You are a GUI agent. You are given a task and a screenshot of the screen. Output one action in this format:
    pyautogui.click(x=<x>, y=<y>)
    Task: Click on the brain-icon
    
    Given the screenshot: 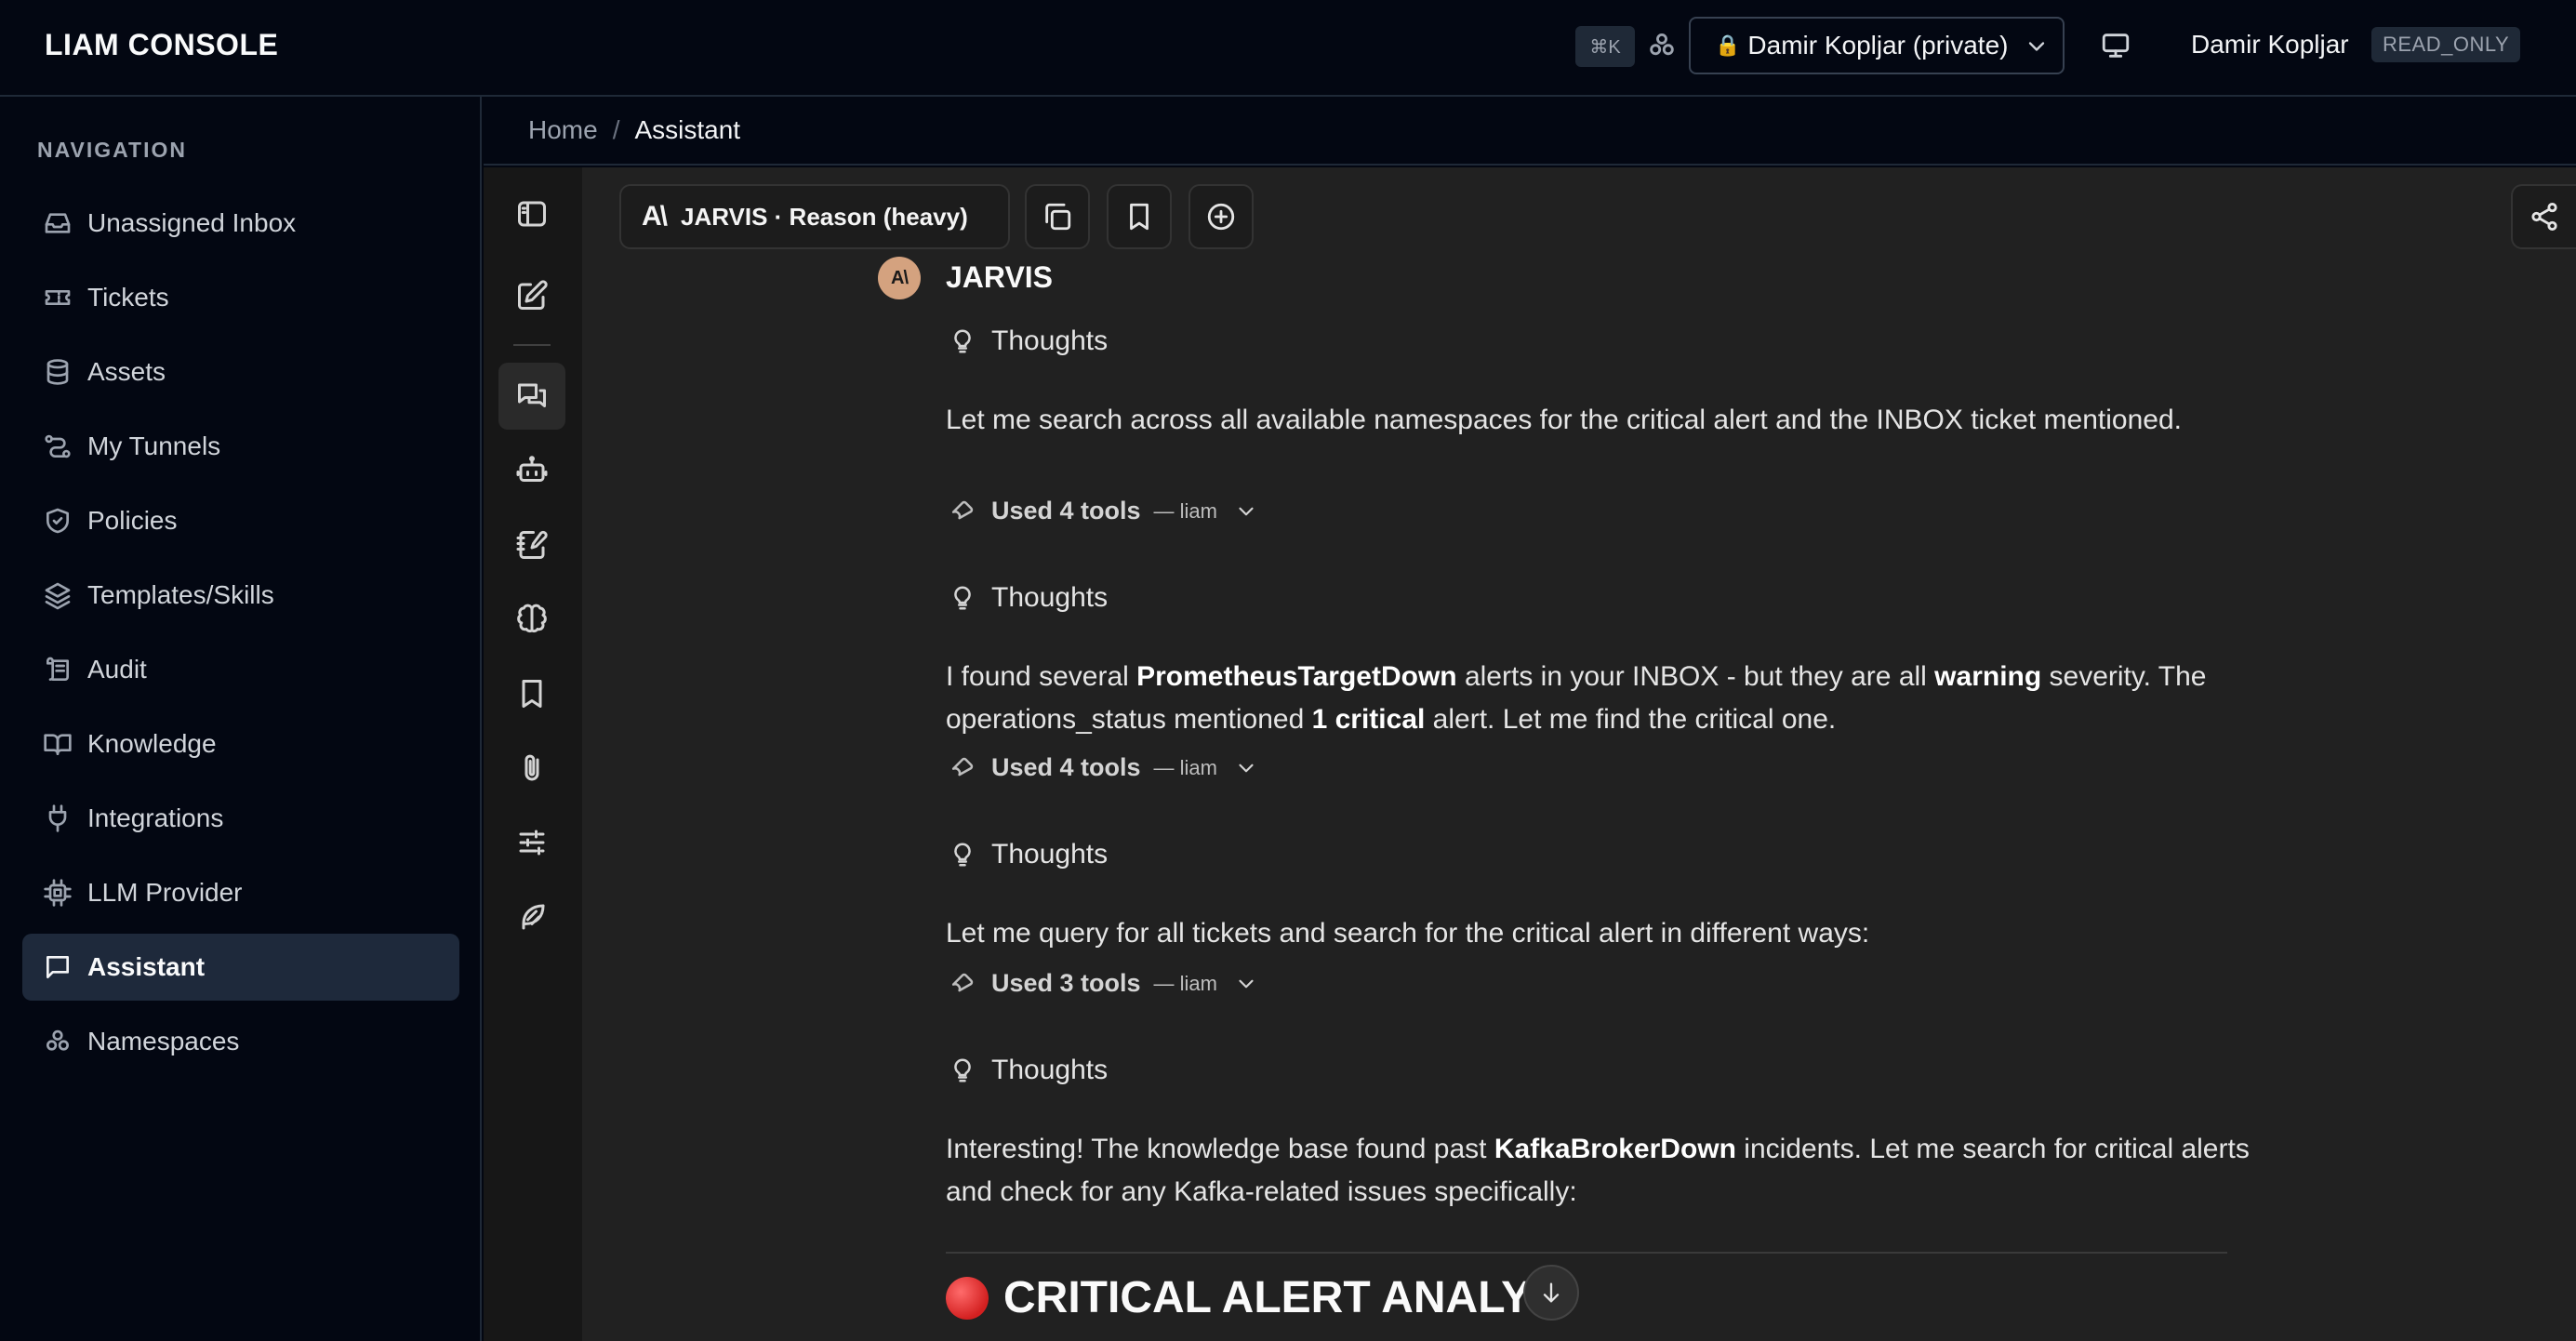 What is the action you would take?
    pyautogui.click(x=532, y=618)
    